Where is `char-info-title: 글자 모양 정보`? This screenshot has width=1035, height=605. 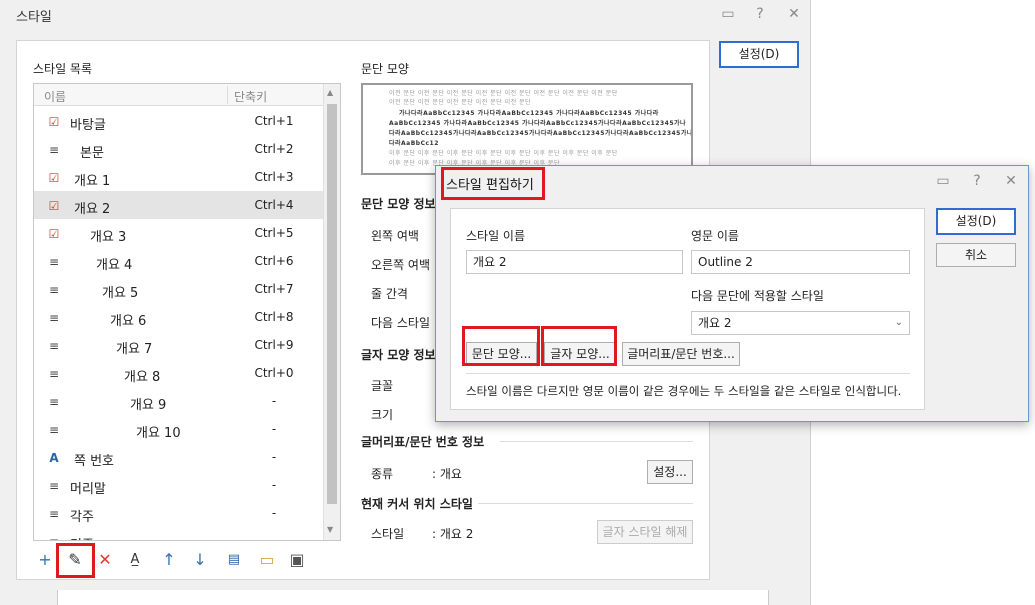
char-info-title: 글자 모양 정보 is located at coordinates (398, 355).